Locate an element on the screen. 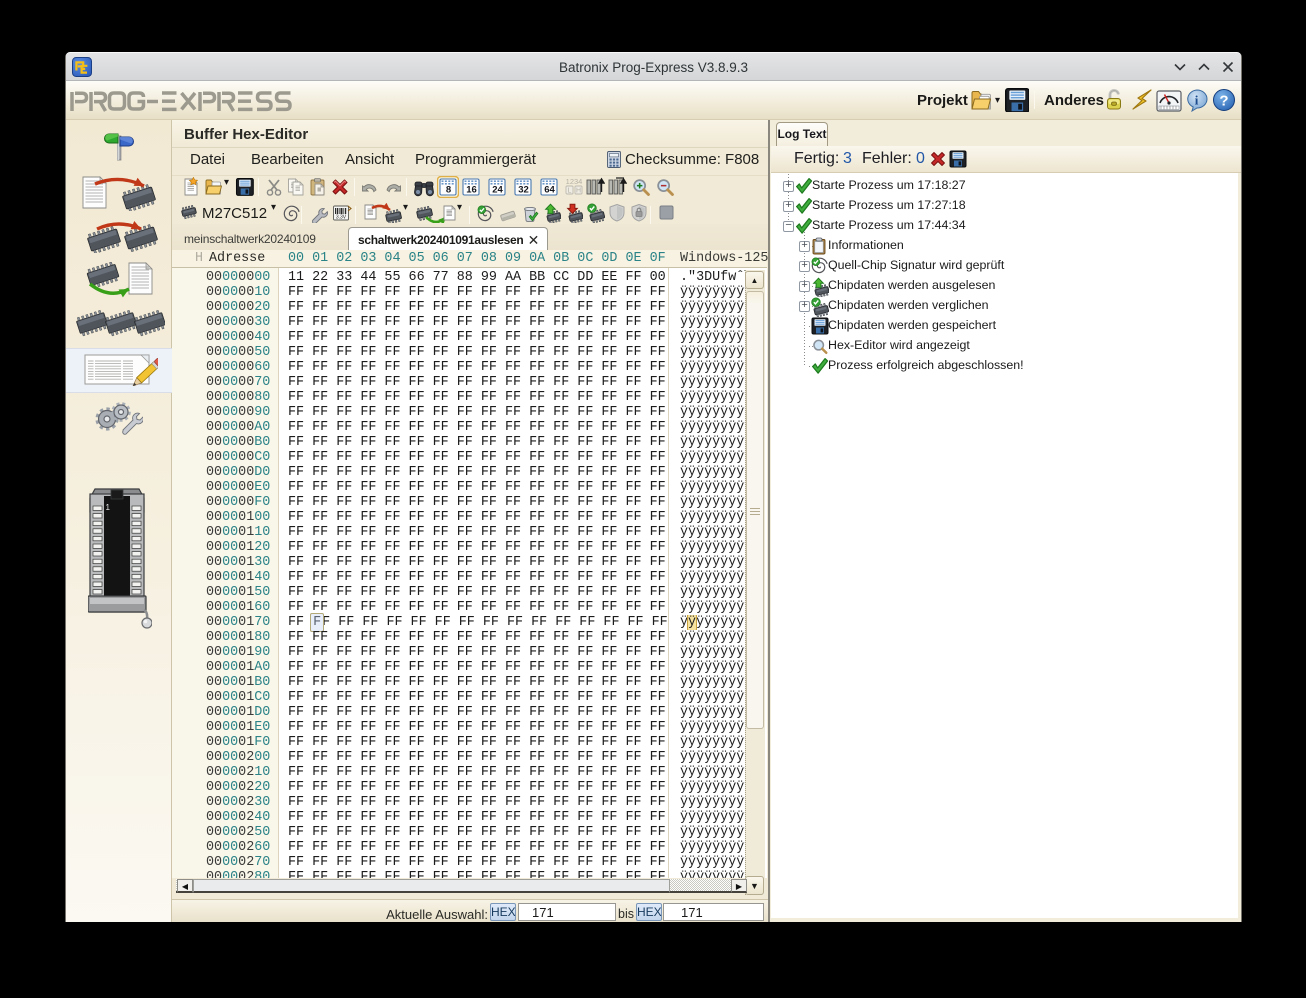  svg-text: 32 is located at coordinates (523, 189).